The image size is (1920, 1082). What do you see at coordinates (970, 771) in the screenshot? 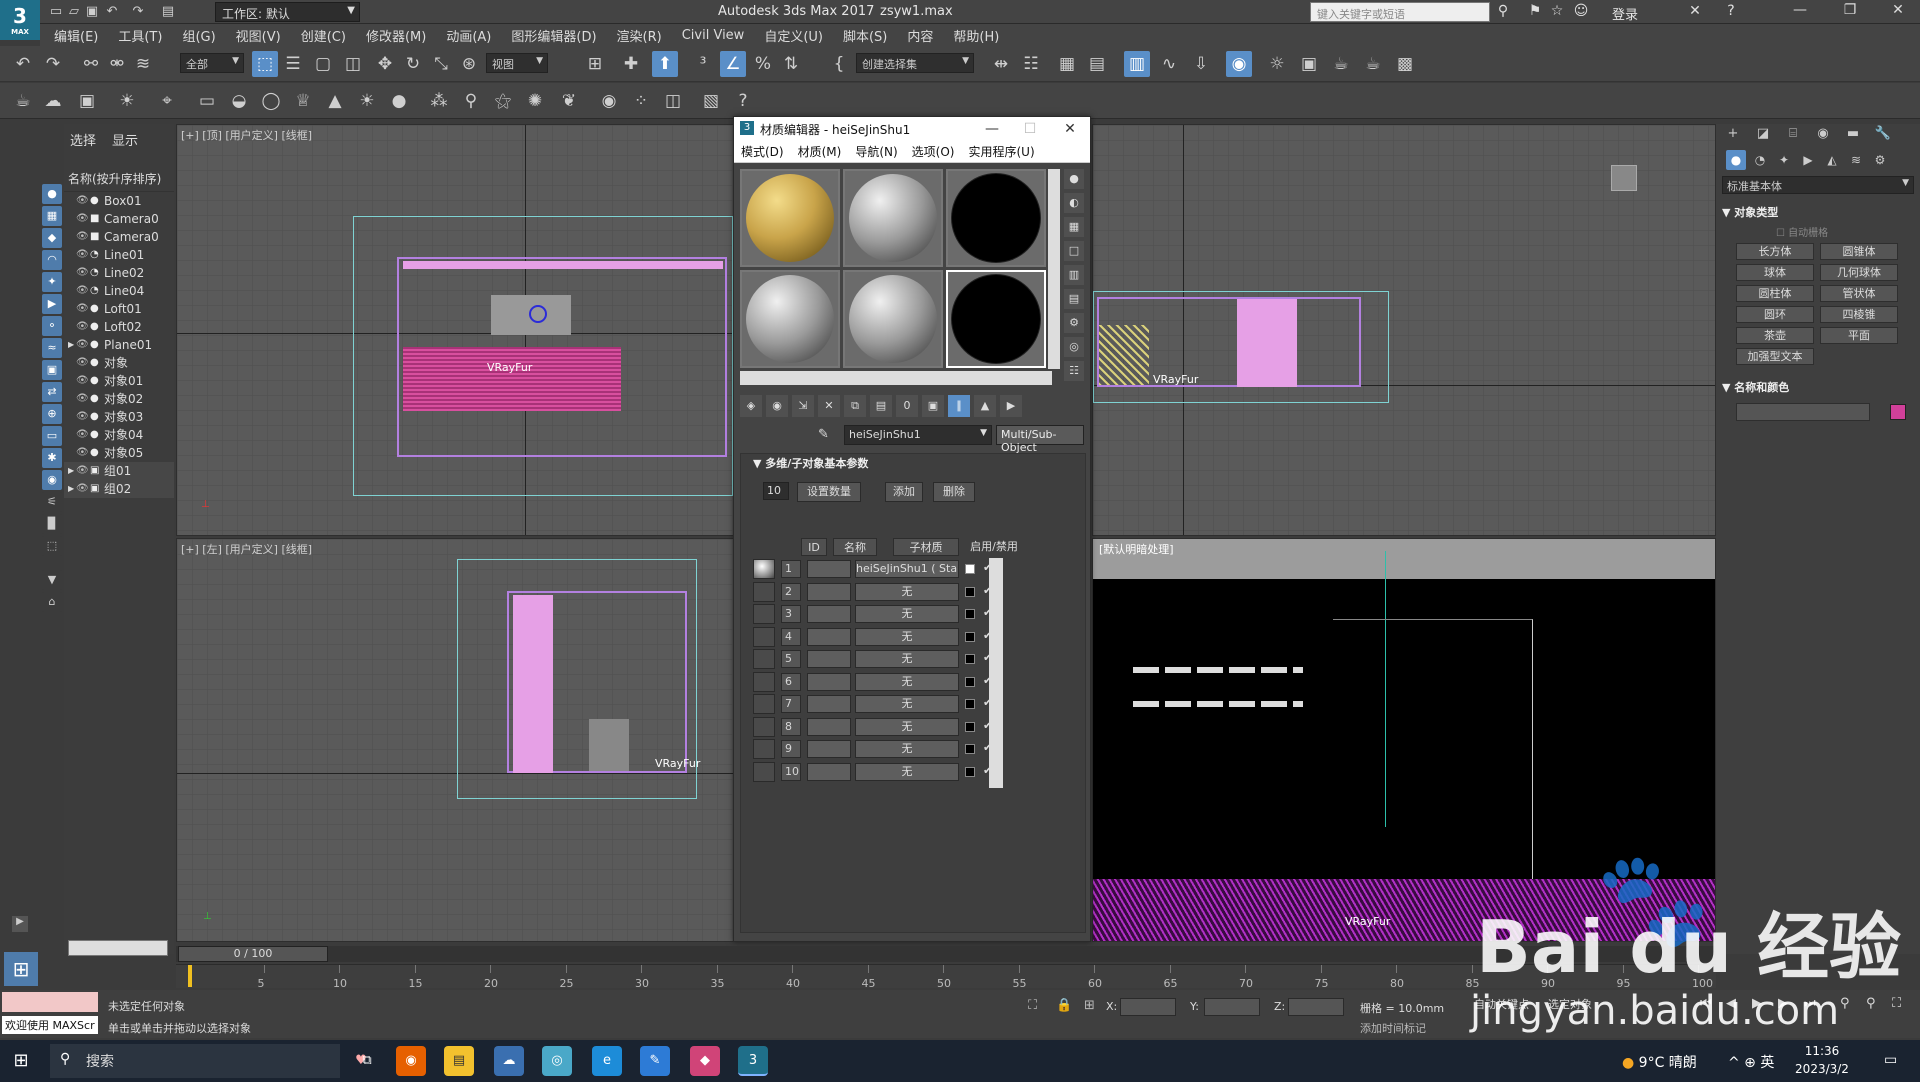
I see `submaterial-color-swatch` at bounding box center [970, 771].